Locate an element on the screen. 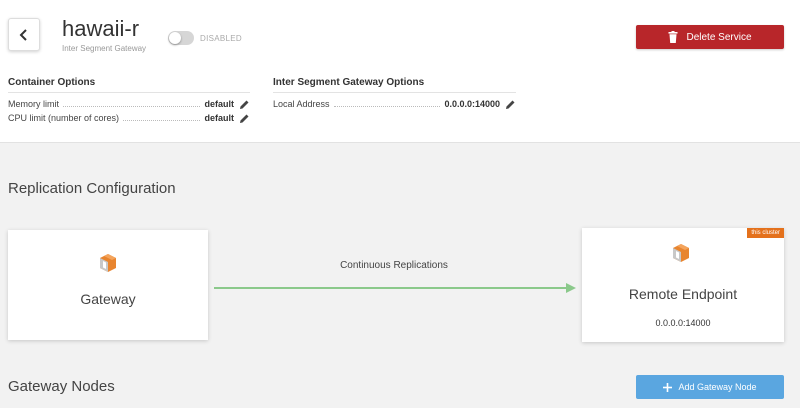 The width and height of the screenshot is (800, 408). replication-arrow-line is located at coordinates (394, 288).